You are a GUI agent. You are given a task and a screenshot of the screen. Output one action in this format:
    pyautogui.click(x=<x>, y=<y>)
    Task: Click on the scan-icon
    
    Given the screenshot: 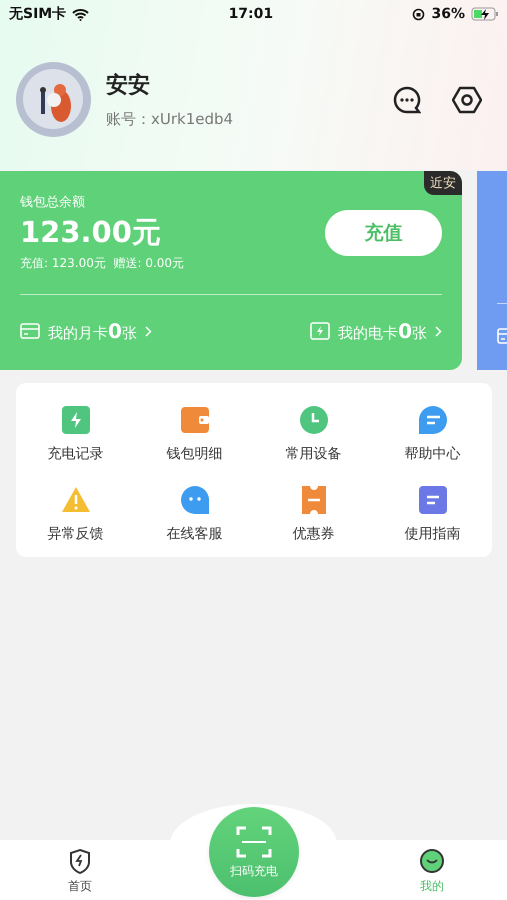 What is the action you would take?
    pyautogui.click(x=254, y=841)
    